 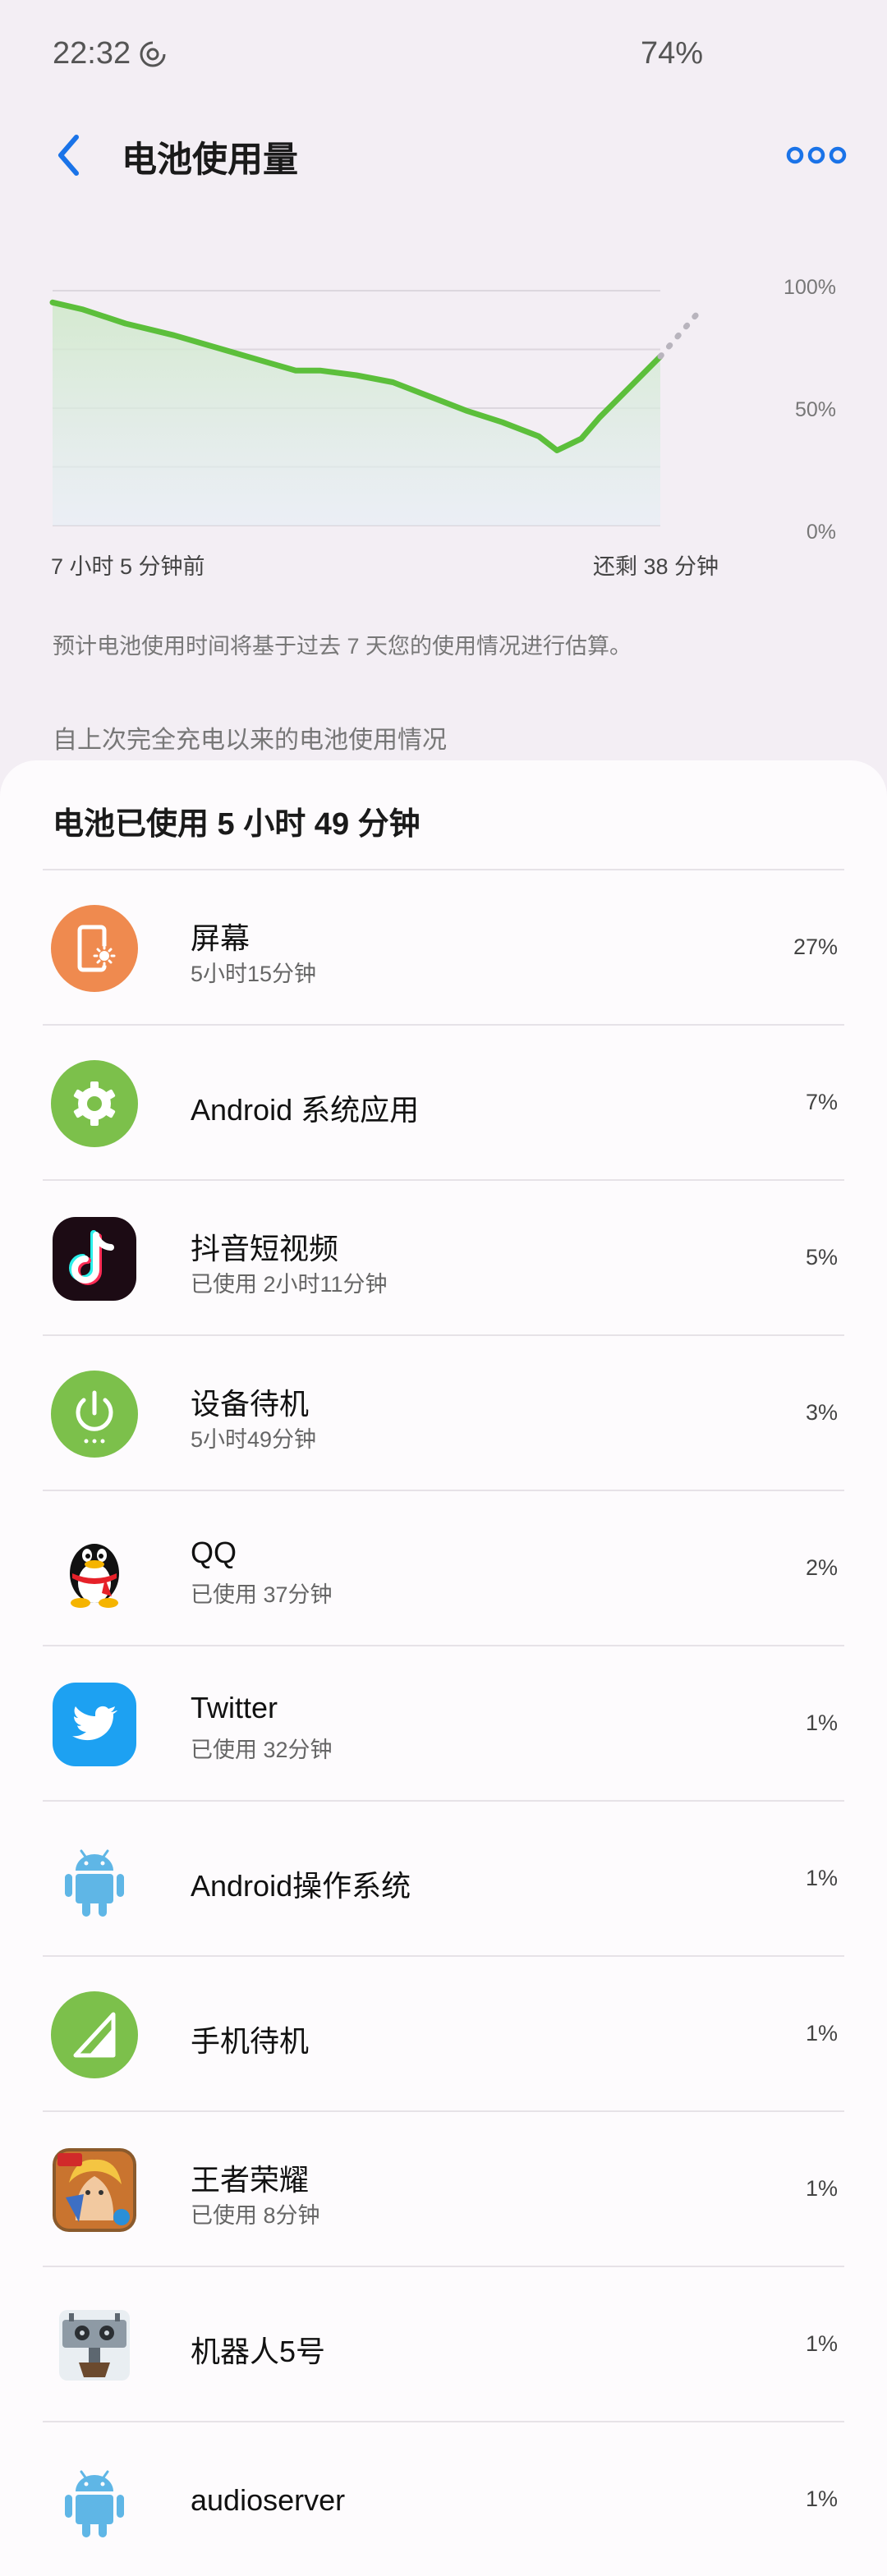 What do you see at coordinates (251, 2041) in the screenshot?
I see `app-name: 手机待机` at bounding box center [251, 2041].